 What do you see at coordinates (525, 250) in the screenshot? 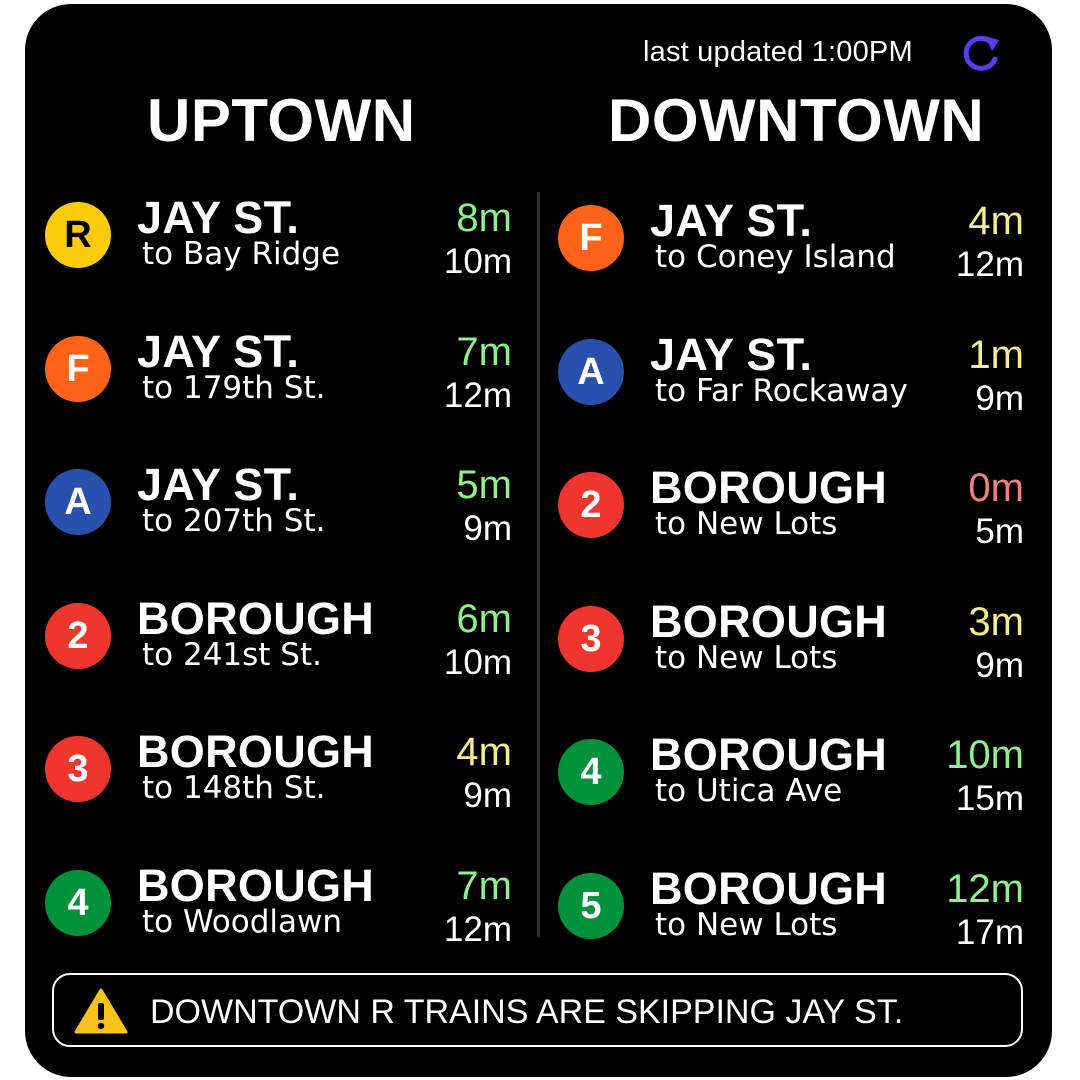
I see `downtown-arrival-row: F JAY ST. to Coney Island 4m 12m` at bounding box center [525, 250].